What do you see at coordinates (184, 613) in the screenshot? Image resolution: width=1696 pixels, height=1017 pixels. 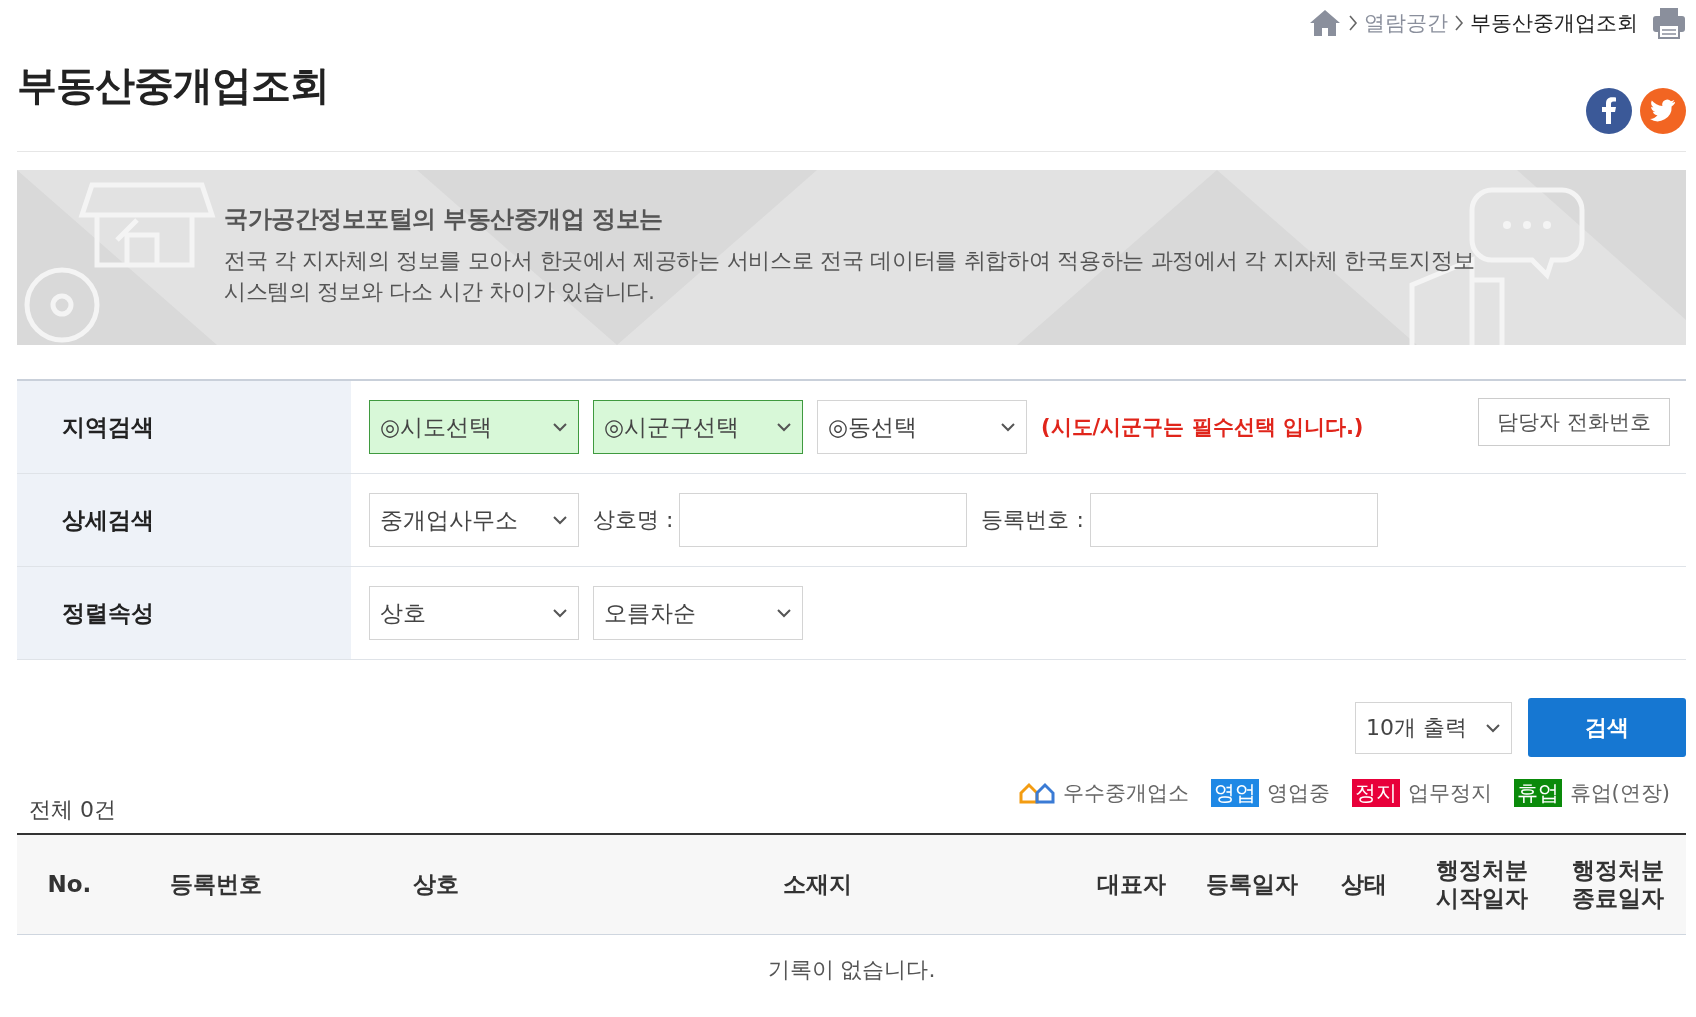 I see `row-label: 정렬속성` at bounding box center [184, 613].